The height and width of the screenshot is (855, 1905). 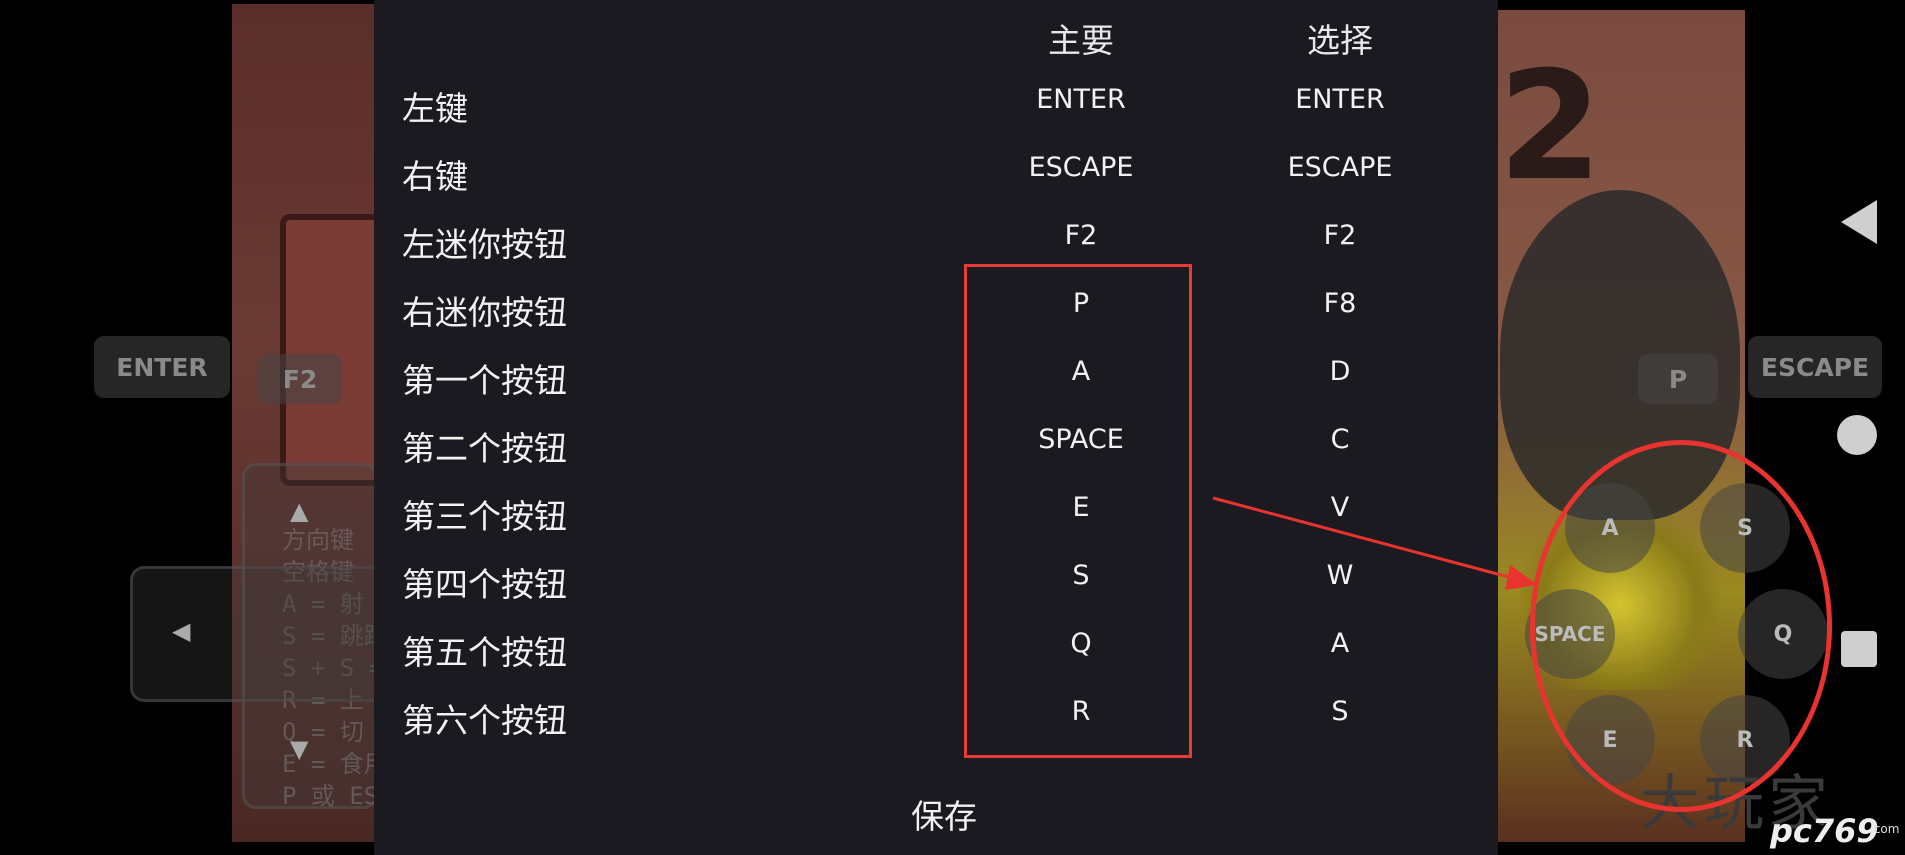 What do you see at coordinates (1859, 222) in the screenshot?
I see `nav-back-icon` at bounding box center [1859, 222].